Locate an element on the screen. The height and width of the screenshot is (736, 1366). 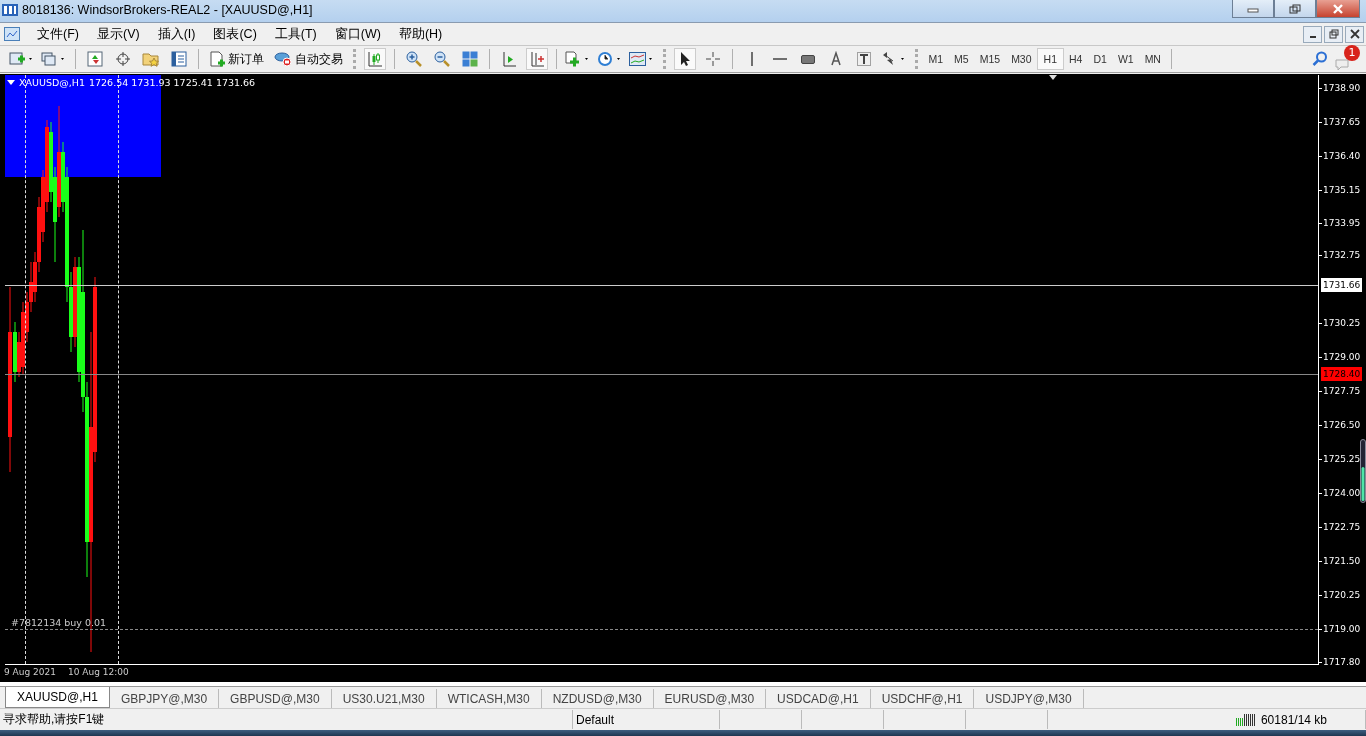
price-label: 1720.25 is located at coordinates (1342, 596).